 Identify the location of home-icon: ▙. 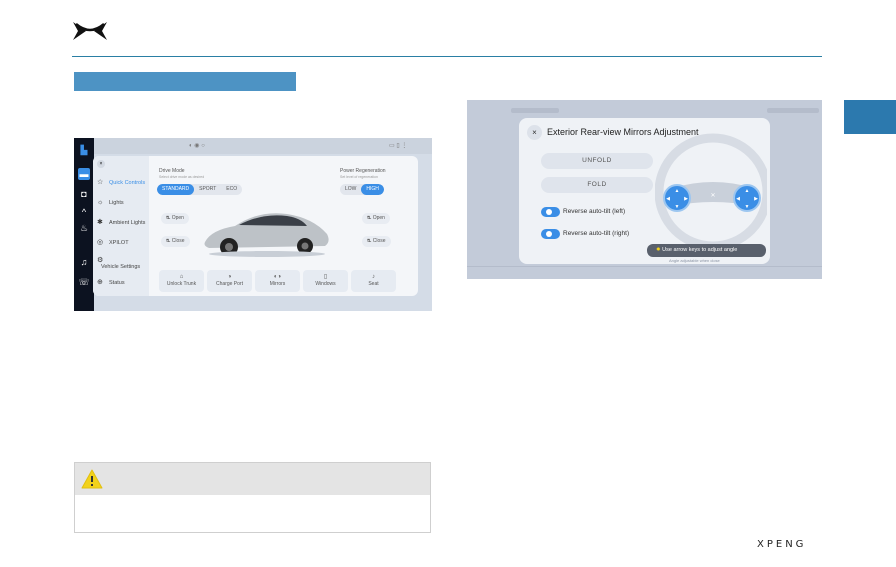
(84, 150).